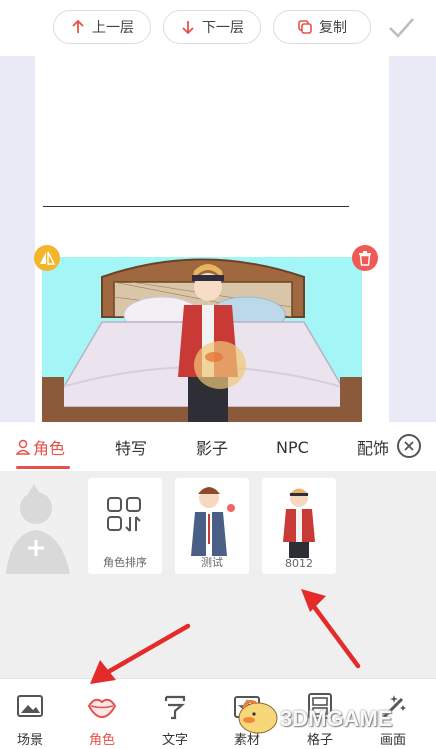 Image resolution: width=436 pixels, height=749 pixels. I want to click on nav-scene: 场景, so click(30, 714).